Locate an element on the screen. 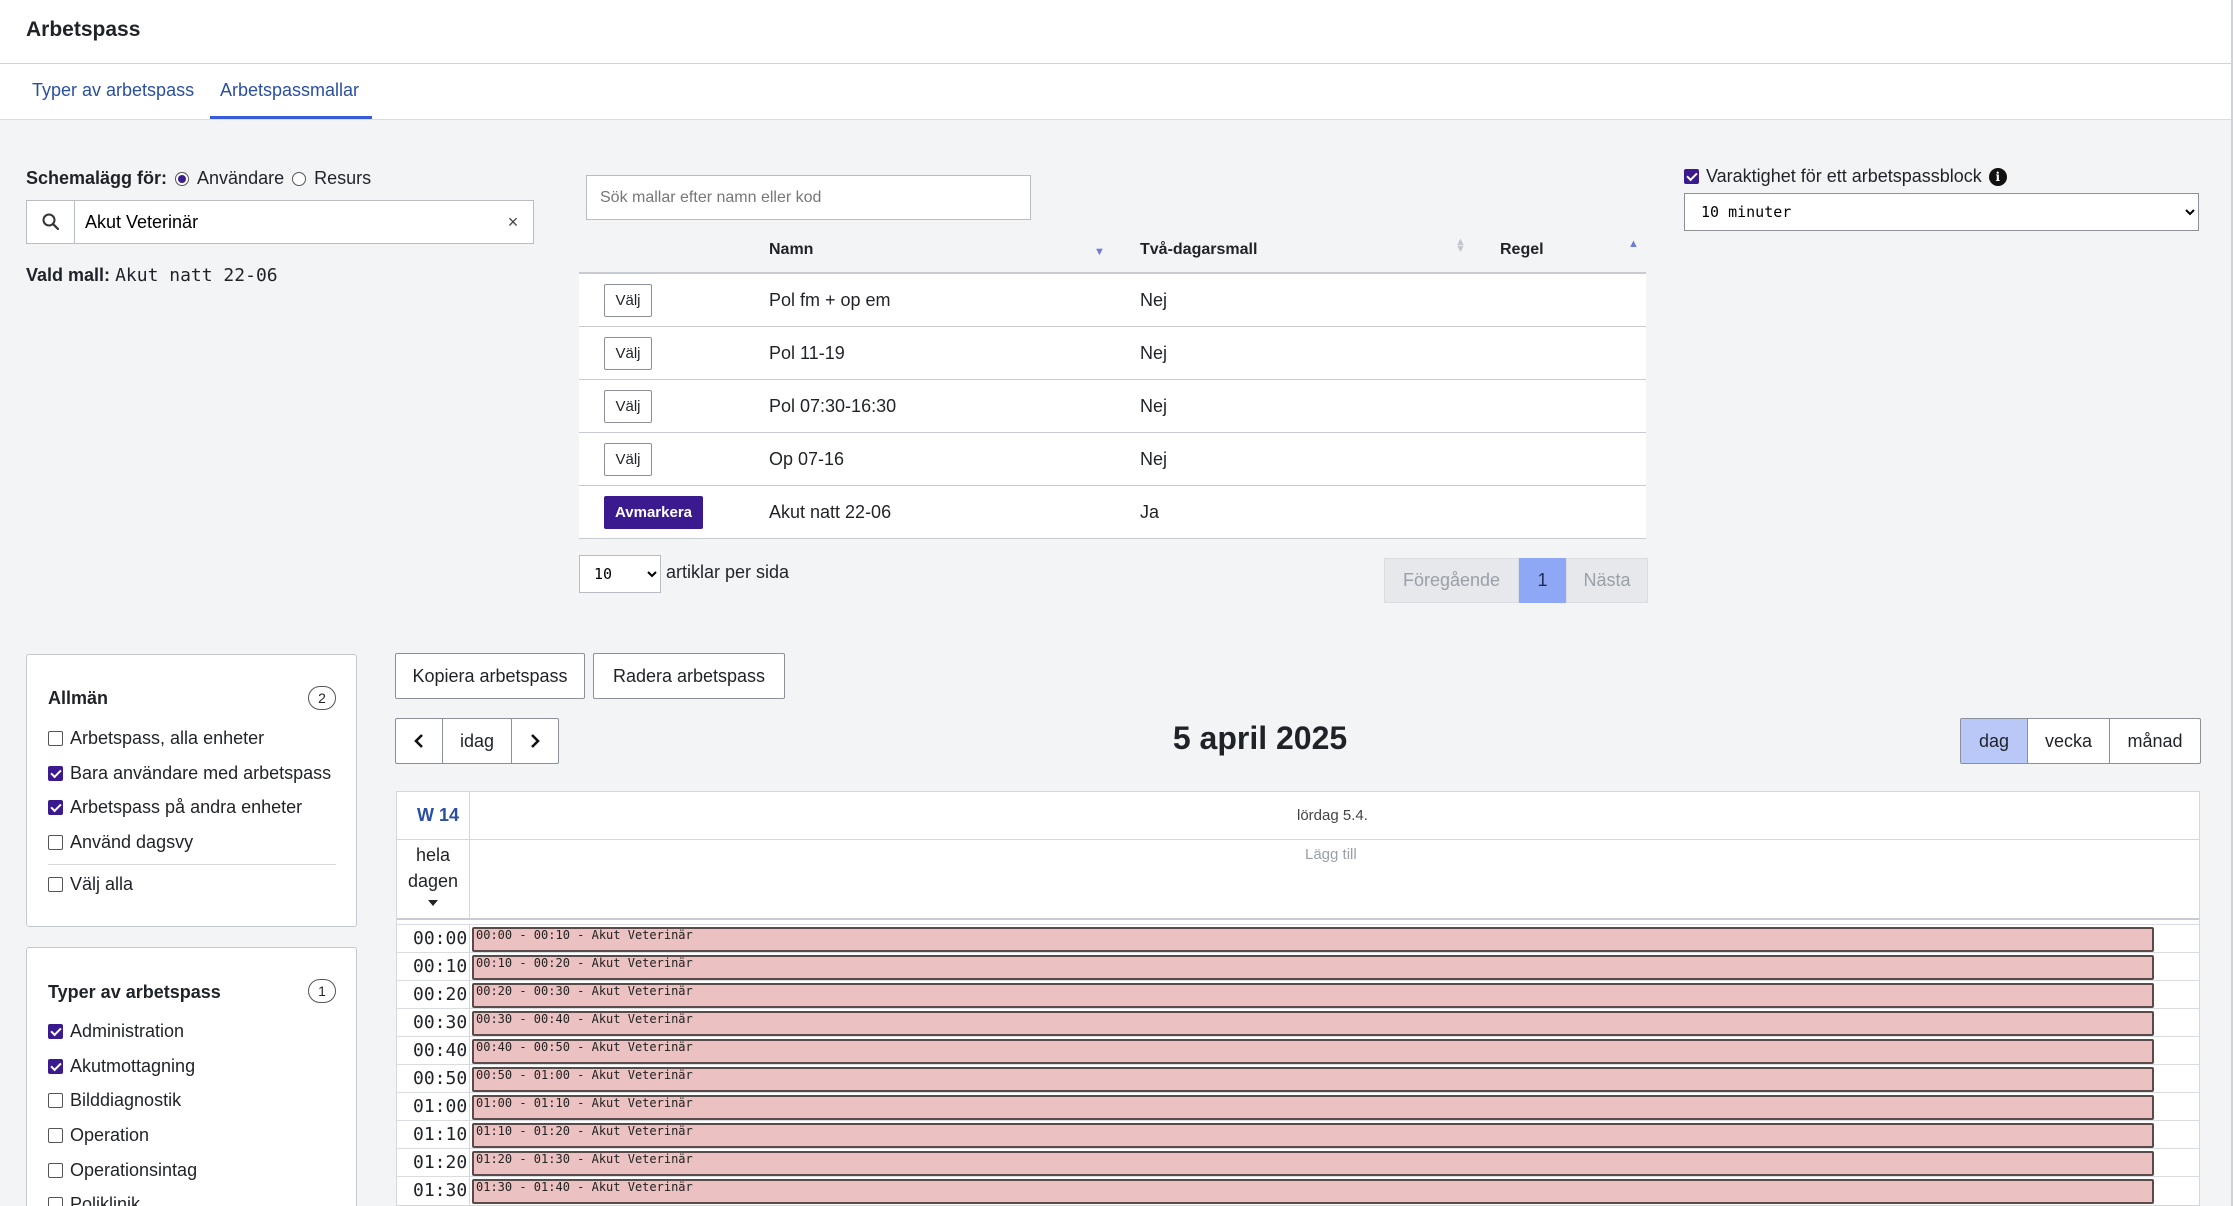 The height and width of the screenshot is (1206, 2233). filter-checkbox-row: Arbetspass, alla enheter is located at coordinates (156, 738).